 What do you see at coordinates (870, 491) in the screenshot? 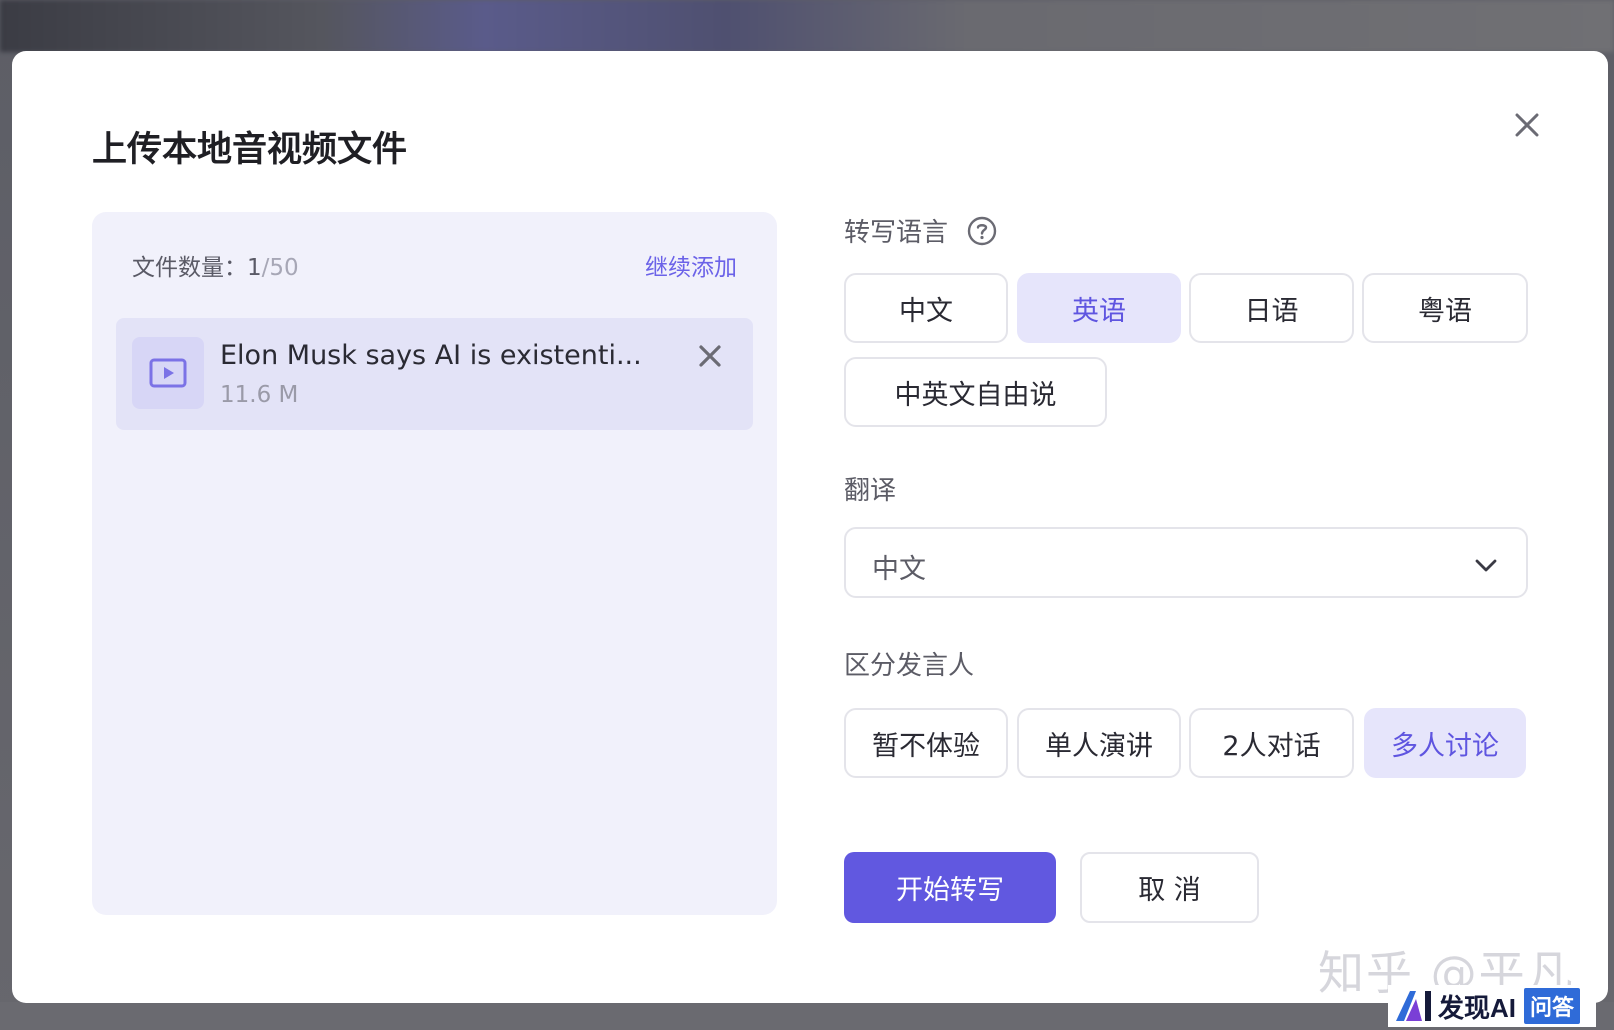
I see `translation-label: 翻译` at bounding box center [870, 491].